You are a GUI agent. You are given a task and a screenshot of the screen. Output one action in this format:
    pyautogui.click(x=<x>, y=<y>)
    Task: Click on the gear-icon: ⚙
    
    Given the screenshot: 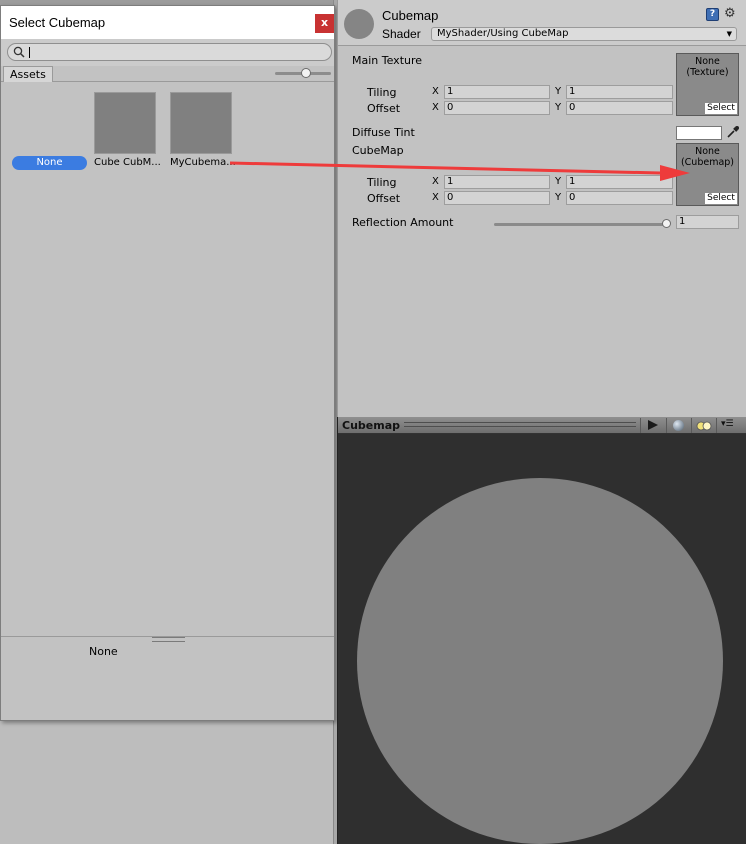 What is the action you would take?
    pyautogui.click(x=730, y=13)
    